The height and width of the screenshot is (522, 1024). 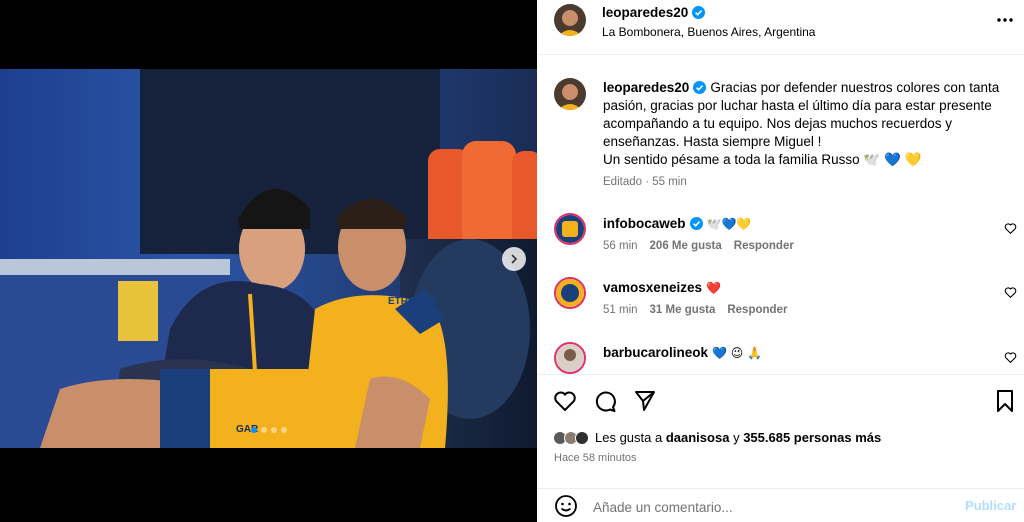 What do you see at coordinates (582, 437) in the screenshot?
I see `liker-avatar` at bounding box center [582, 437].